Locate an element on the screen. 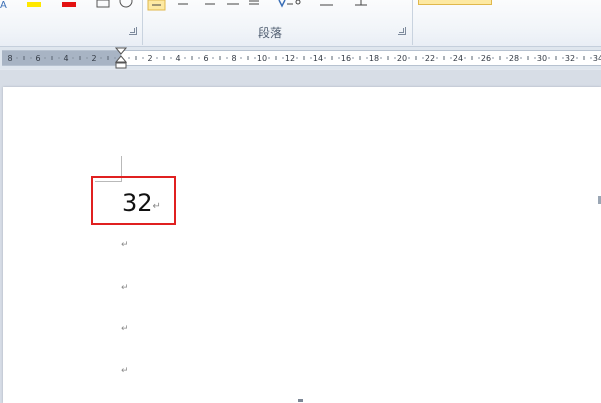  ruler-label: 28 is located at coordinates (514, 58).